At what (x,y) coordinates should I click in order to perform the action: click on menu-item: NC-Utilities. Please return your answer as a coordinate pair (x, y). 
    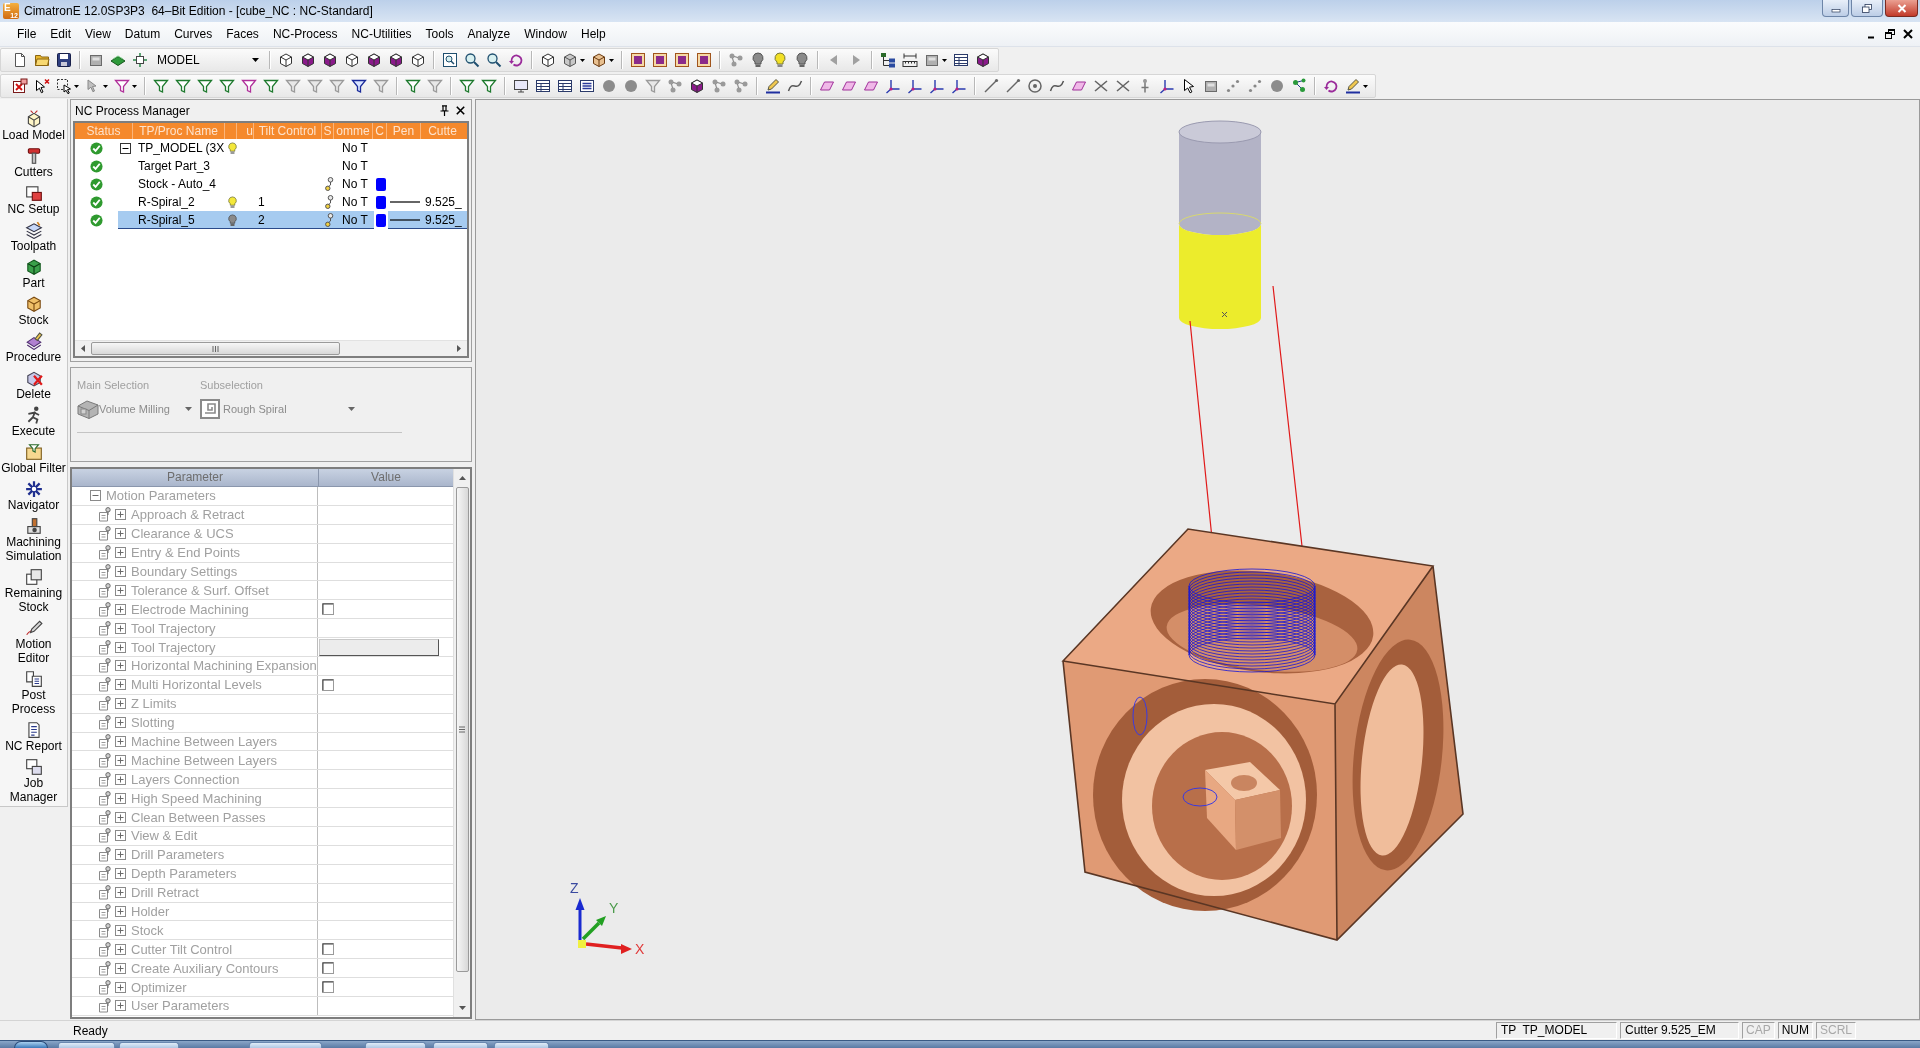
    Looking at the image, I should click on (381, 34).